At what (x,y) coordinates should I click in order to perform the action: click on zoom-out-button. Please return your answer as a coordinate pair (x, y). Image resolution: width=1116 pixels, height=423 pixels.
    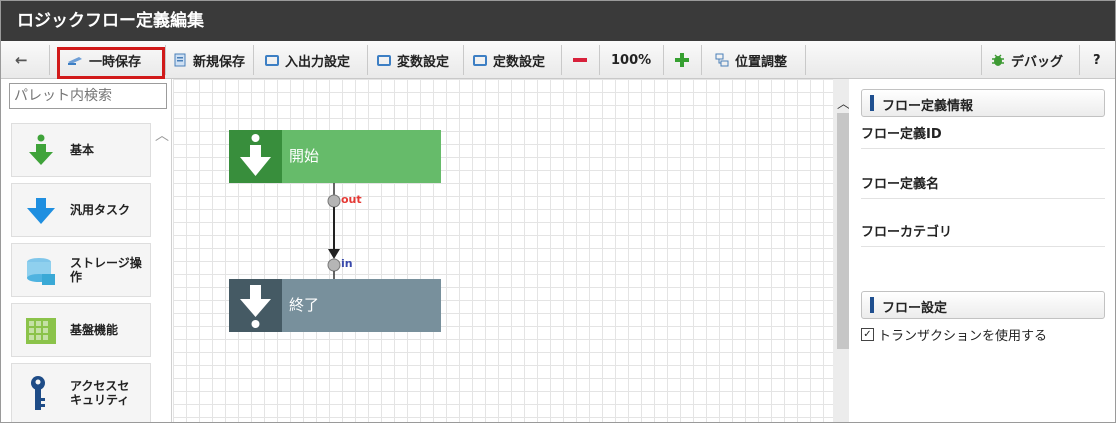
    Looking at the image, I should click on (580, 60).